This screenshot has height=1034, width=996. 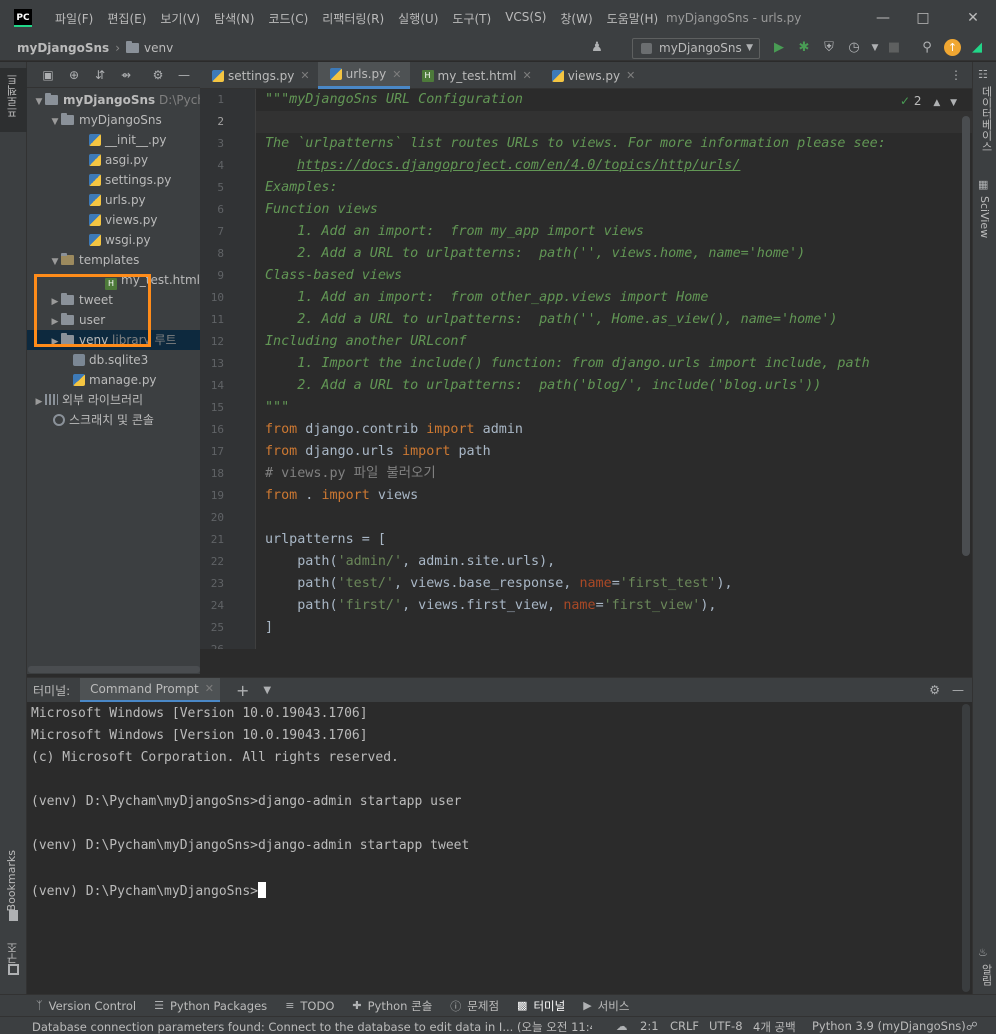 I want to click on profile-icon: ◷, so click(x=854, y=48).